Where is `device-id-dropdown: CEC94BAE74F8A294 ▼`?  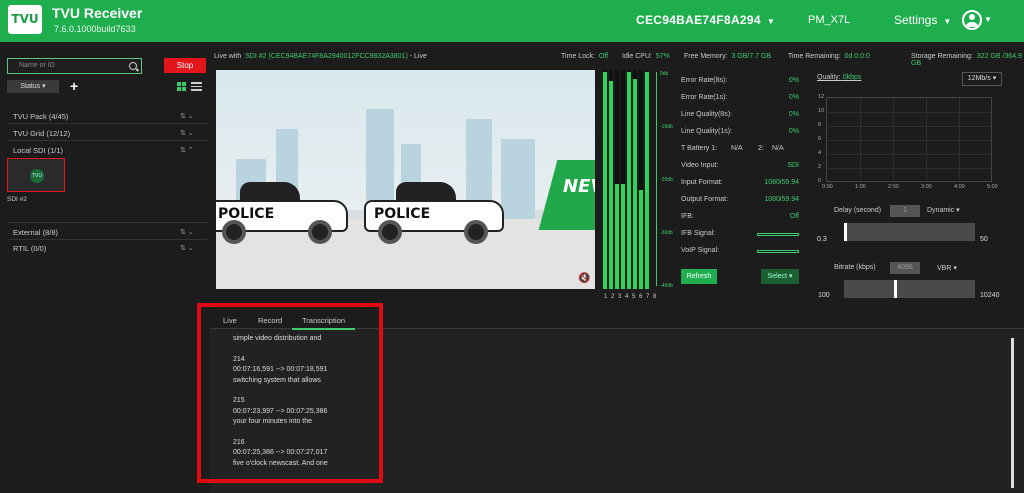 device-id-dropdown: CEC94BAE74F8A294 ▼ is located at coordinates (705, 20).